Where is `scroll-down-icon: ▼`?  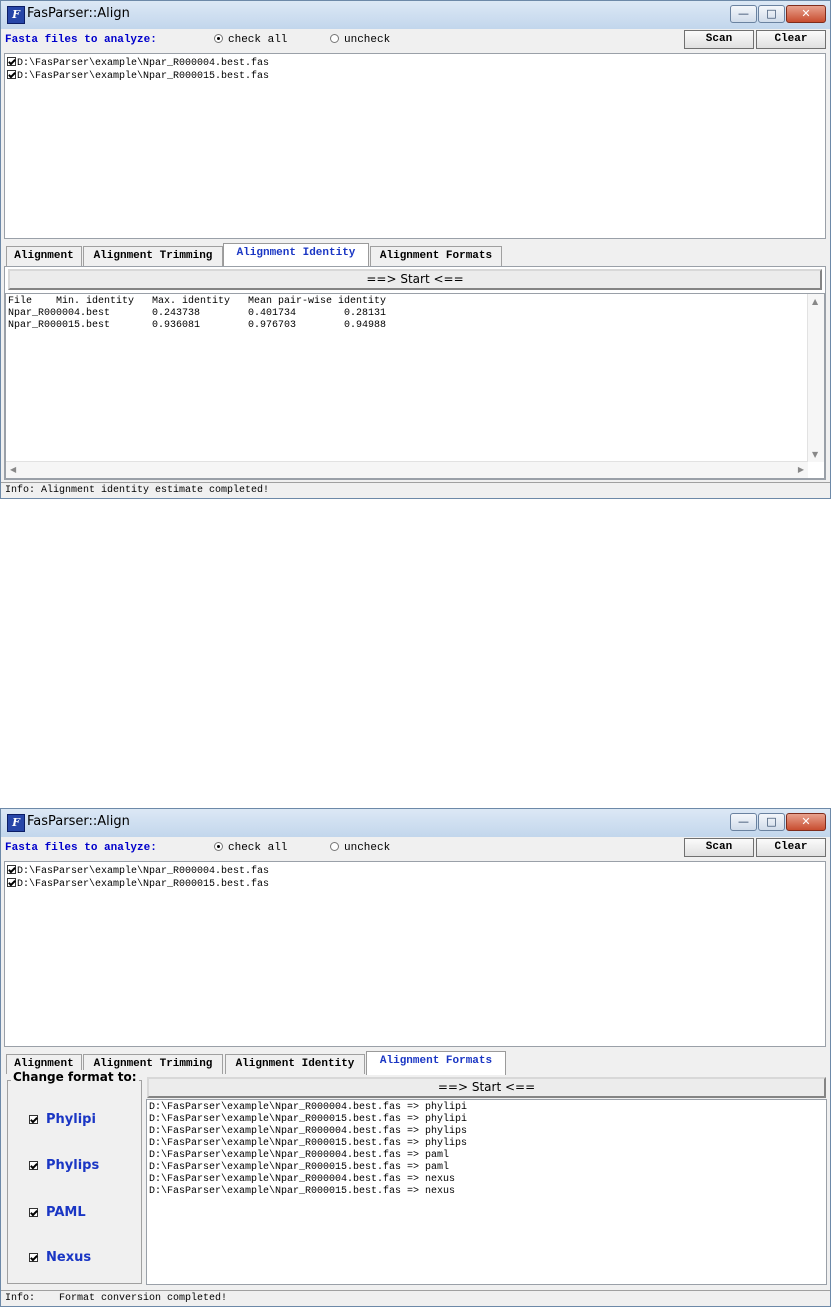 scroll-down-icon: ▼ is located at coordinates (815, 454).